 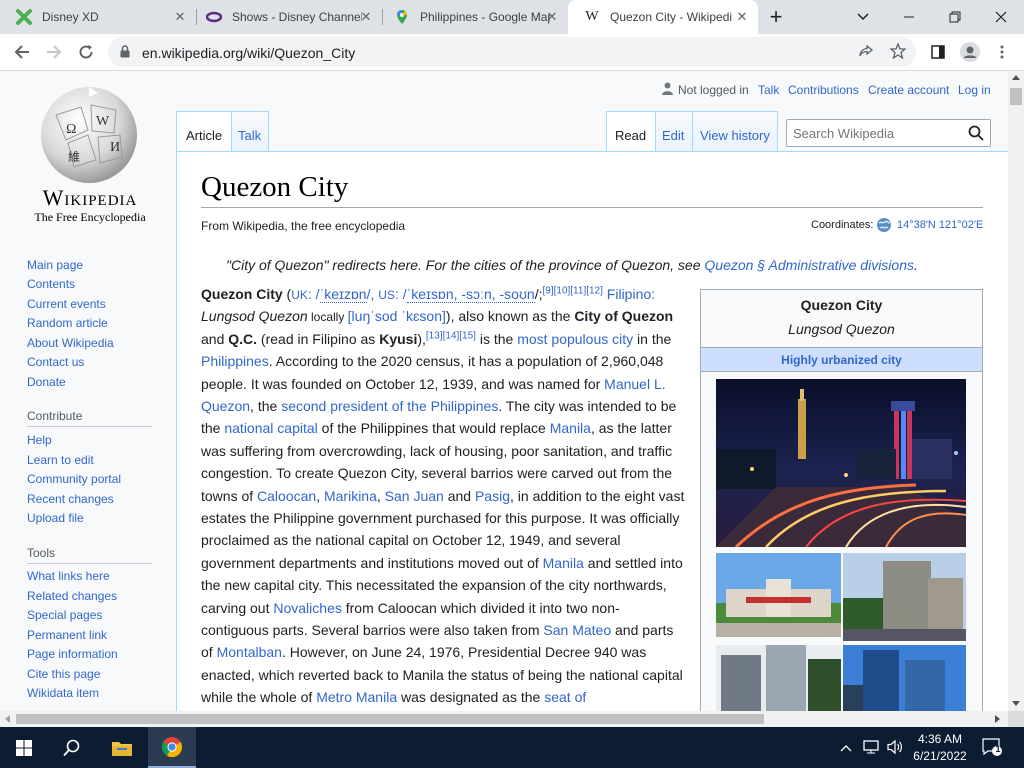 What do you see at coordinates (512, 52) in the screenshot?
I see `address-bar: en.wikipedia.org/wiki/Quezon_City` at bounding box center [512, 52].